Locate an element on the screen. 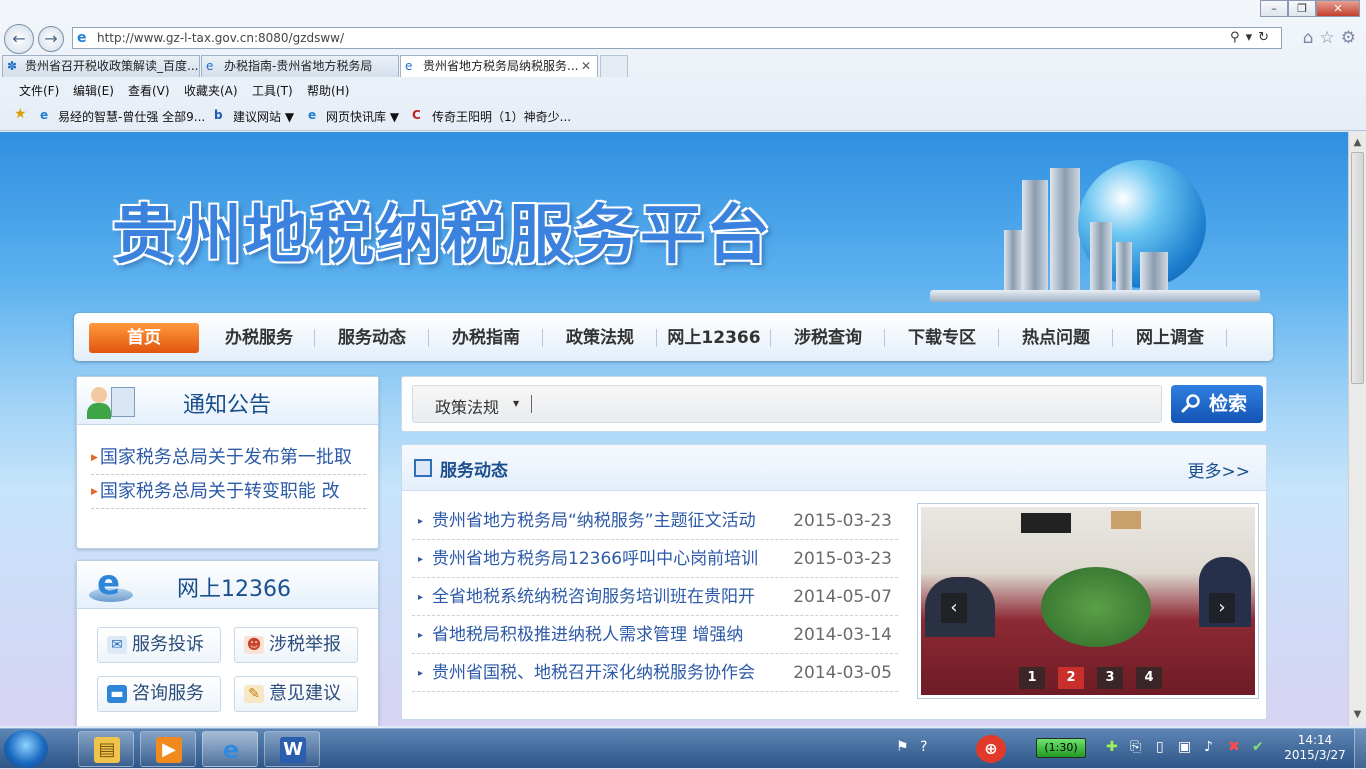 This screenshot has width=1366, height=769. news-row: ▸ 贵州省国税、地税召开深化纳税服务协作会 2014-03-05 is located at coordinates (655, 673).